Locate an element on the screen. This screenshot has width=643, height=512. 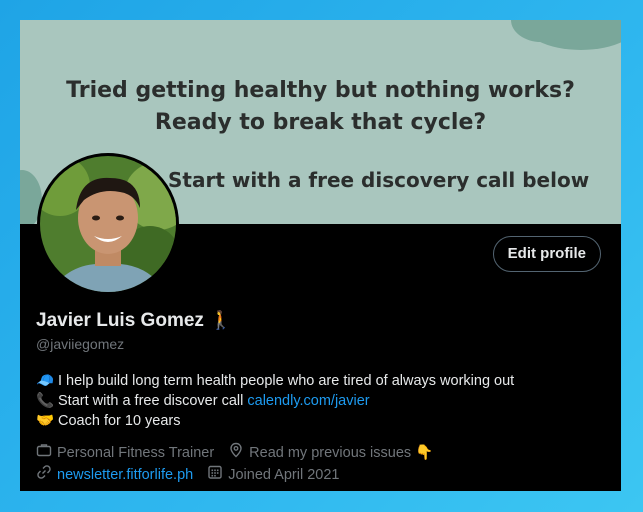
avatar is located at coordinates (108, 224).